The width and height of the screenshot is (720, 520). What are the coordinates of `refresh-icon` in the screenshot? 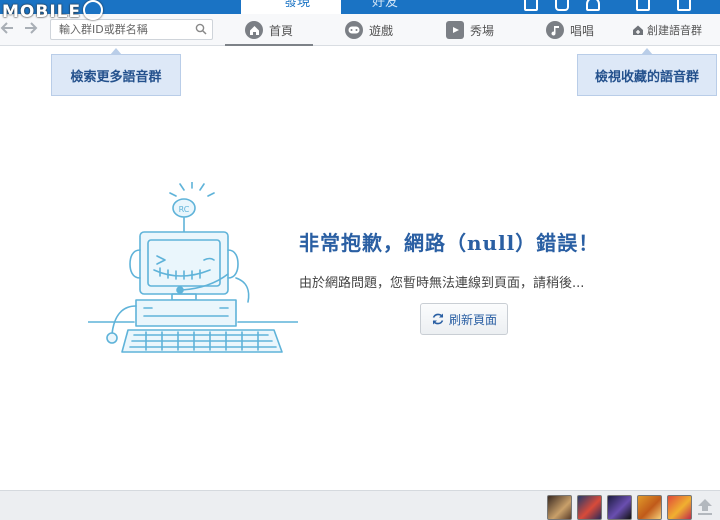 It's located at (438, 319).